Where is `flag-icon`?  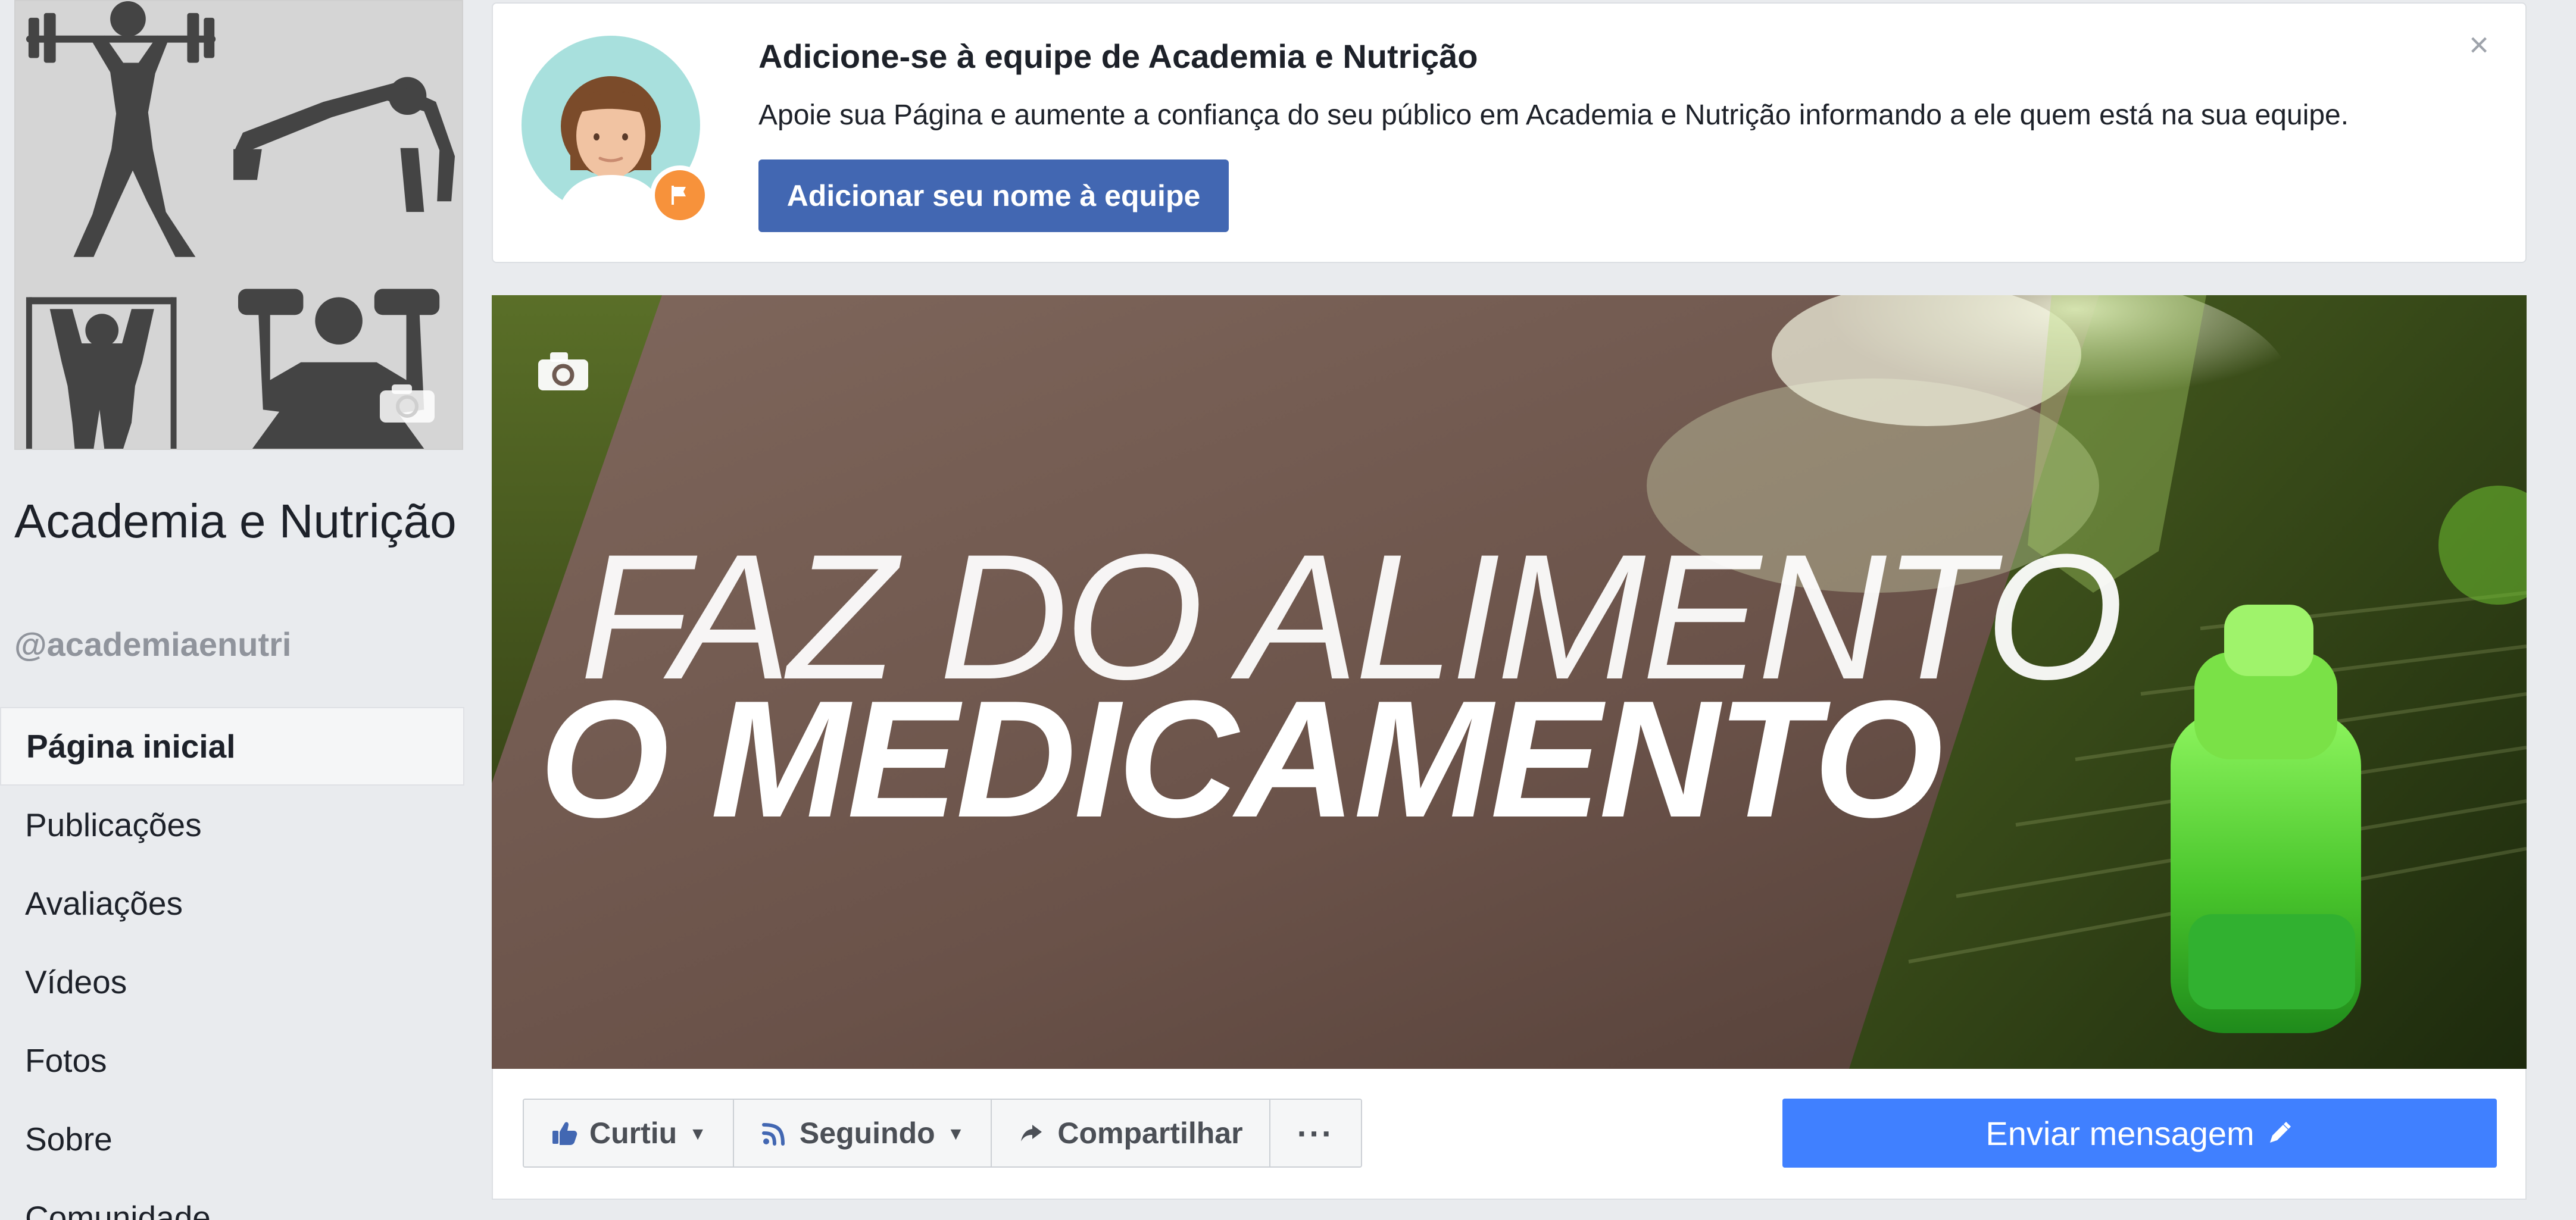
flag-icon is located at coordinates (680, 195).